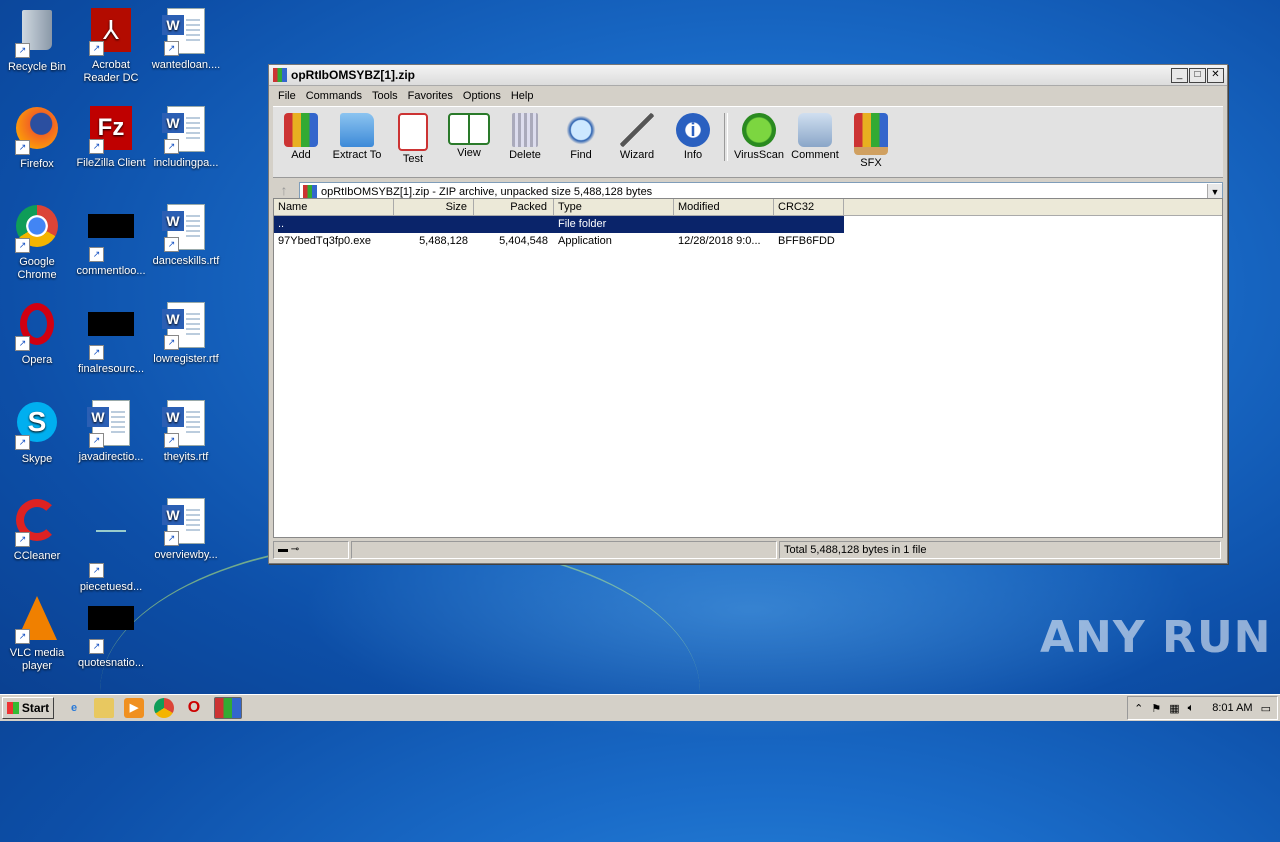 The height and width of the screenshot is (842, 1280). I want to click on drive-key-icon: ▬ ⊸, so click(311, 550).